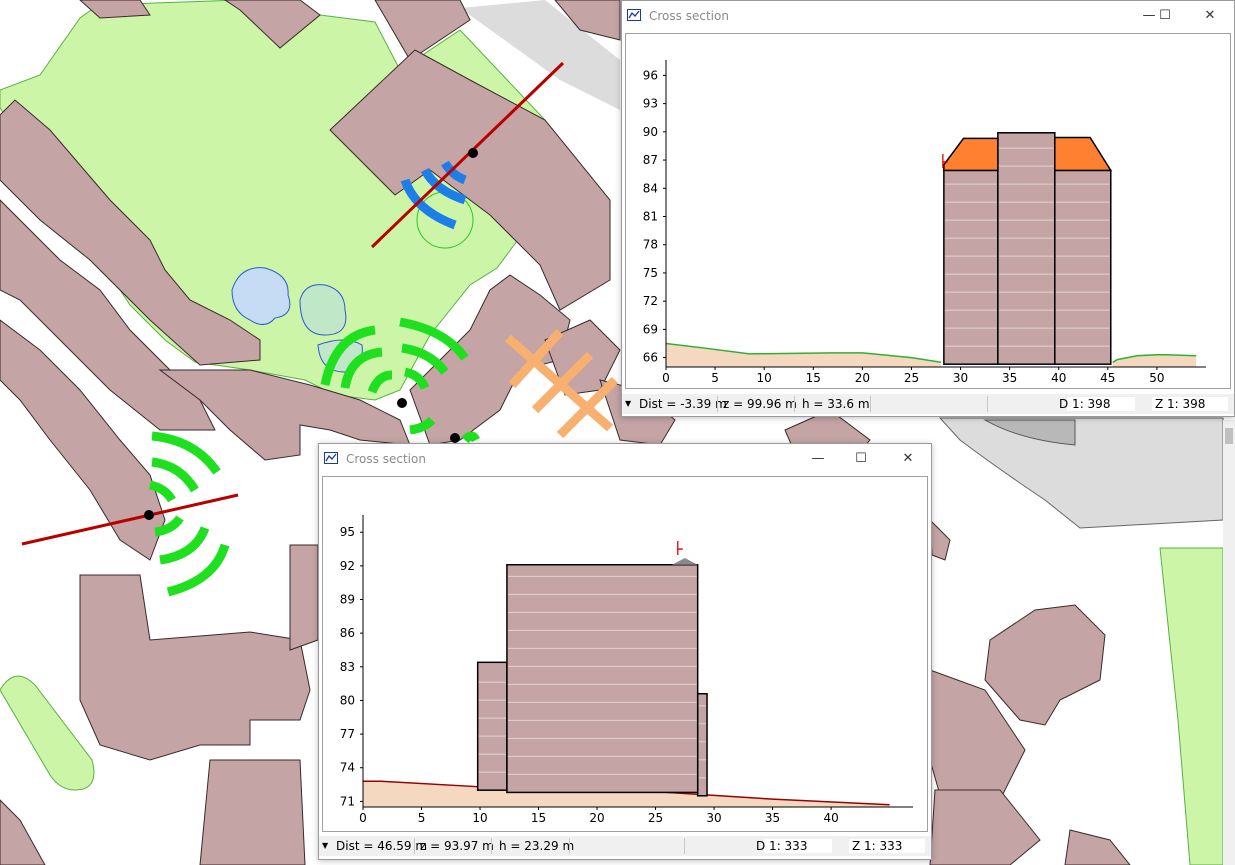  What do you see at coordinates (650, 132) in the screenshot?
I see `y-tick-label: 90` at bounding box center [650, 132].